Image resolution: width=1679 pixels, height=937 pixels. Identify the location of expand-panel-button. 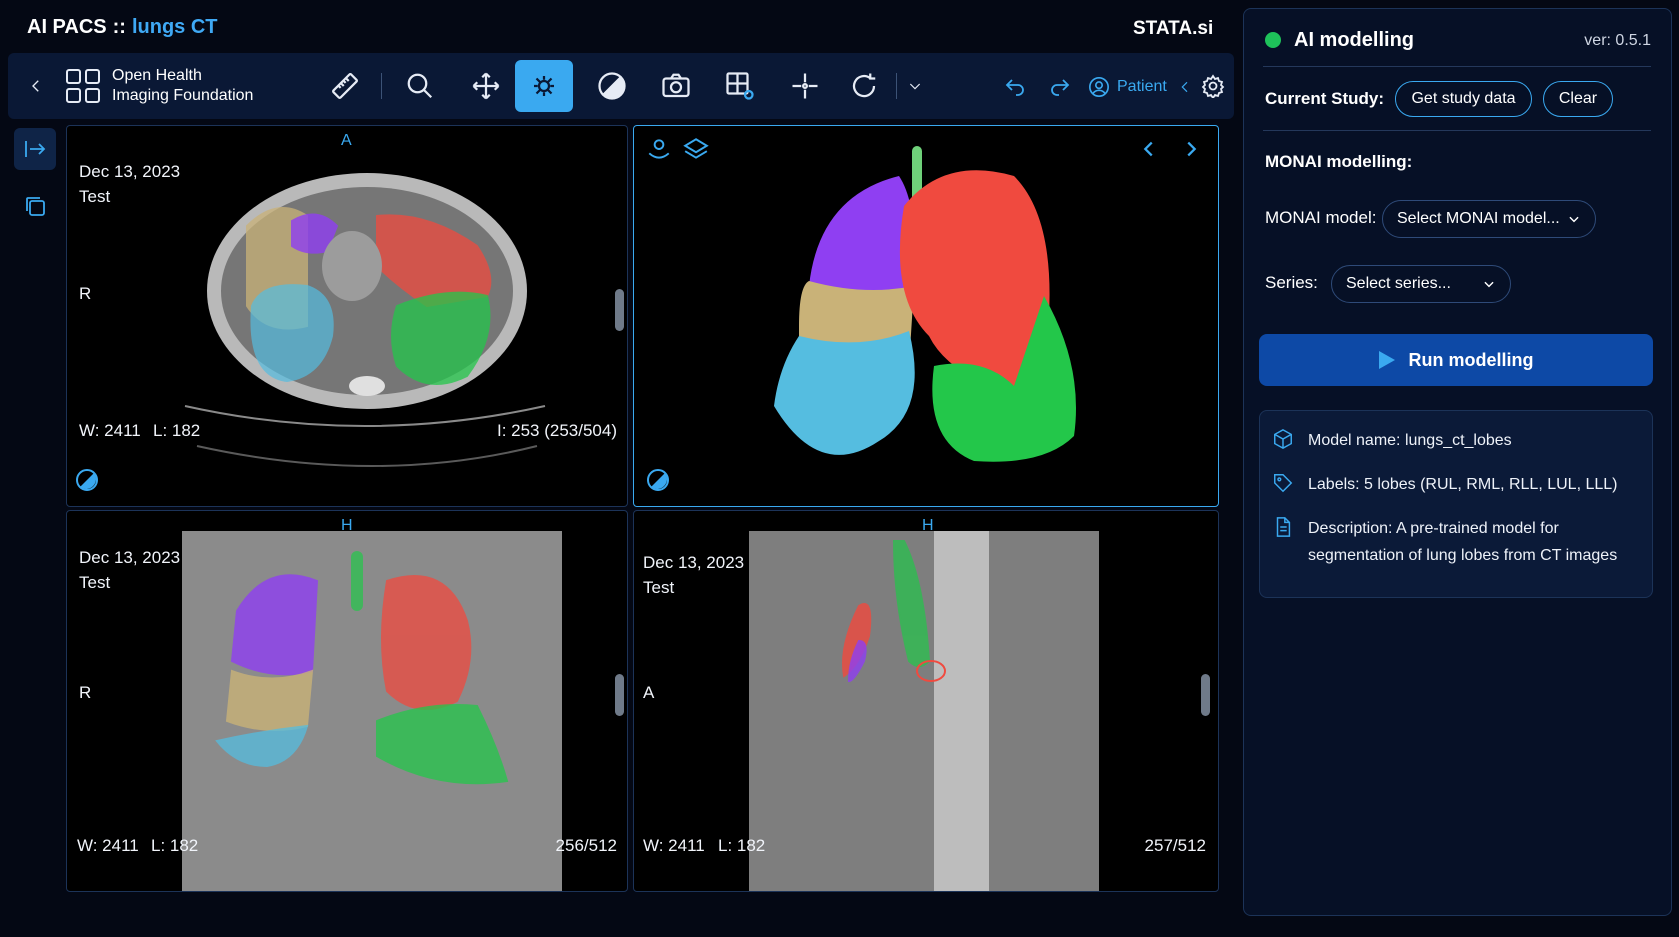
(35, 149).